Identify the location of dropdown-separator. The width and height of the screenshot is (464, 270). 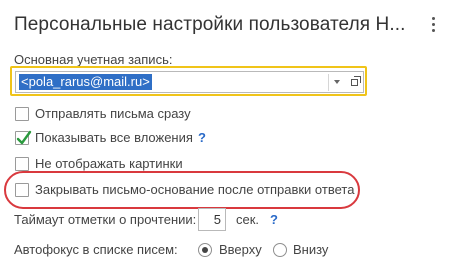
(328, 82).